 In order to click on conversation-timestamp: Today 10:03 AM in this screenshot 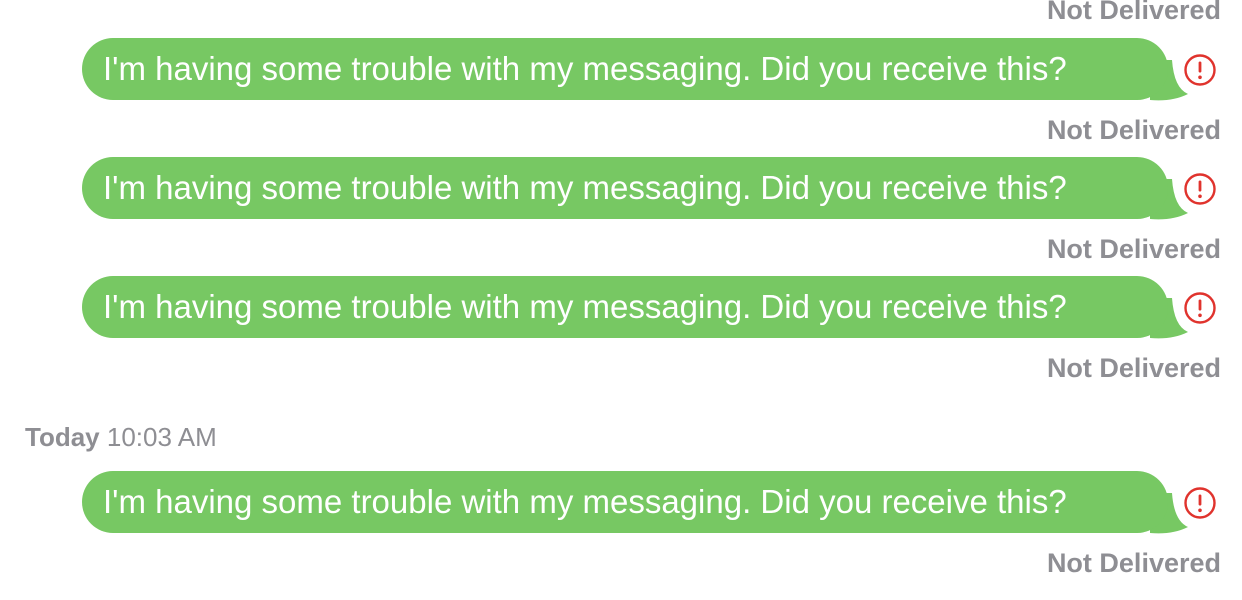, I will do `click(121, 437)`.